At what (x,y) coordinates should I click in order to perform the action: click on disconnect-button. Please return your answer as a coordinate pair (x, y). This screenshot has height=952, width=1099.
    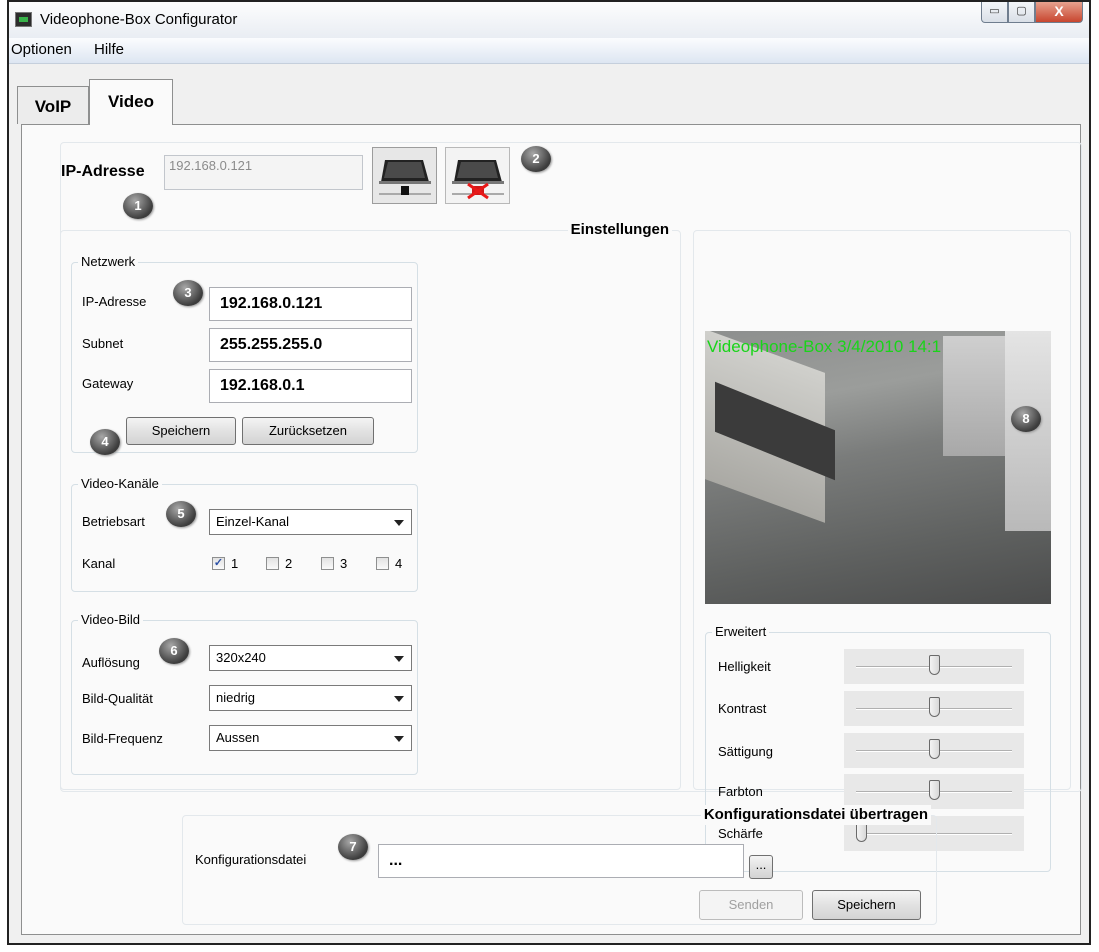
    Looking at the image, I should click on (477, 175).